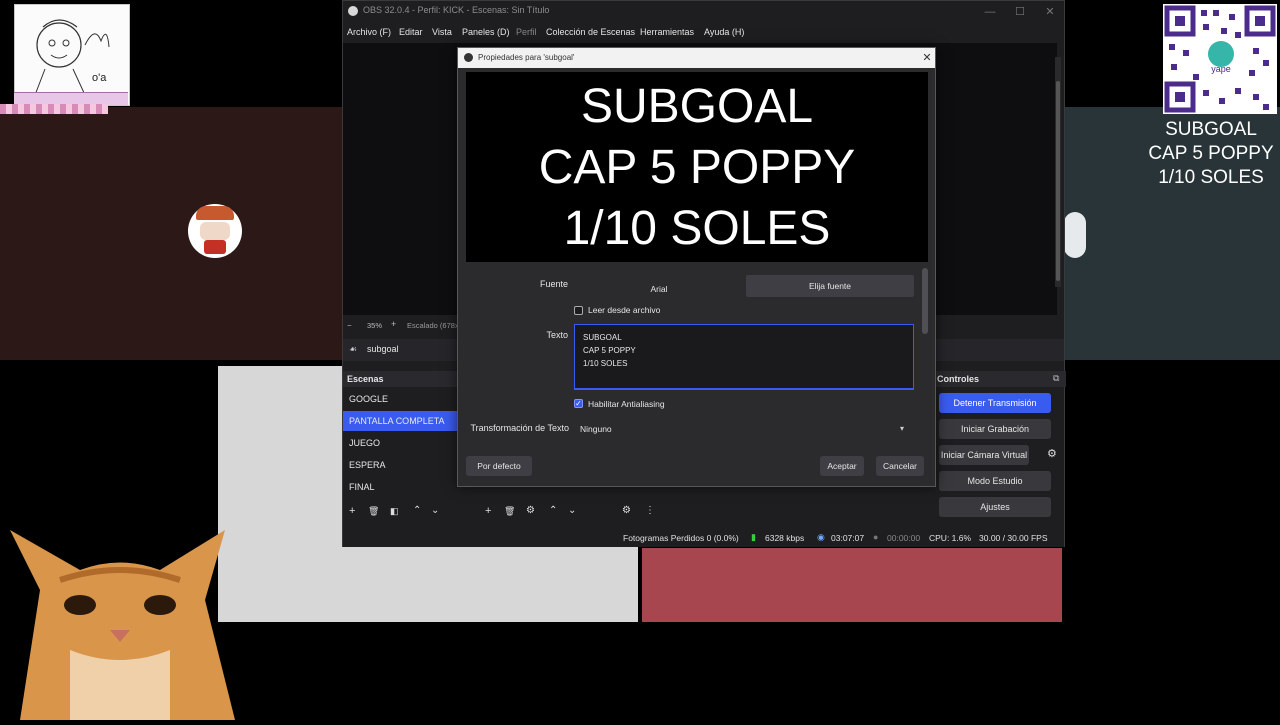 The image size is (1280, 725). I want to click on scene-filters-icon: ◧, so click(394, 511).